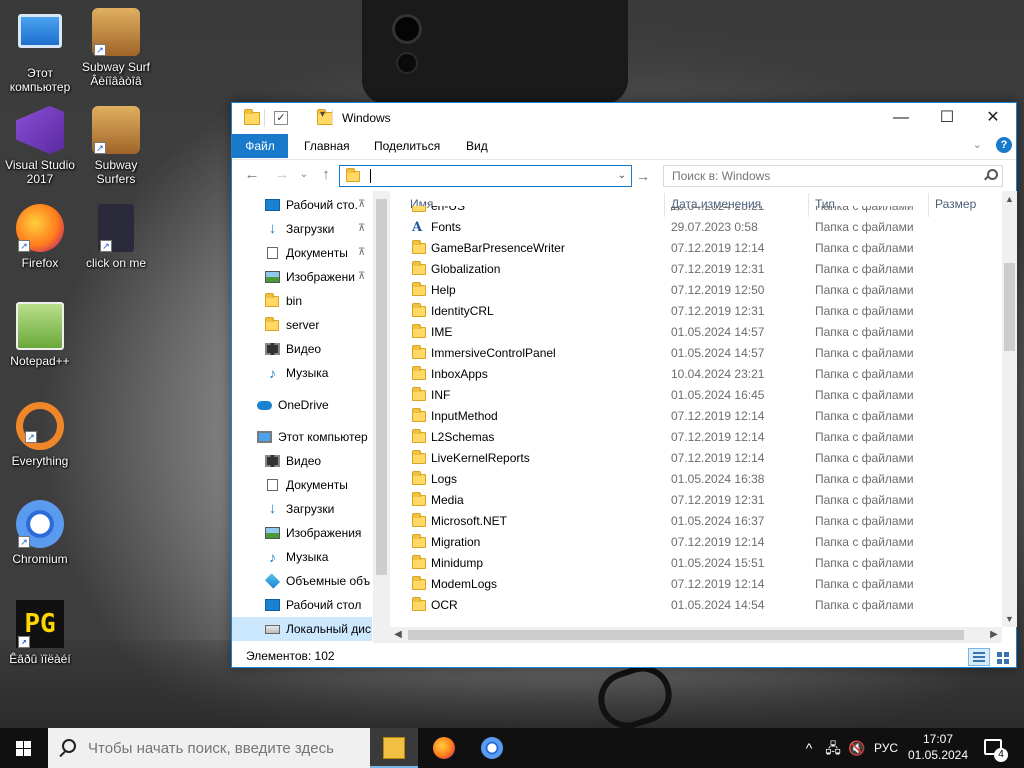  I want to click on desktop-icon-pg: PG ↗ Êâðû ïîëàéí, so click(40, 633).